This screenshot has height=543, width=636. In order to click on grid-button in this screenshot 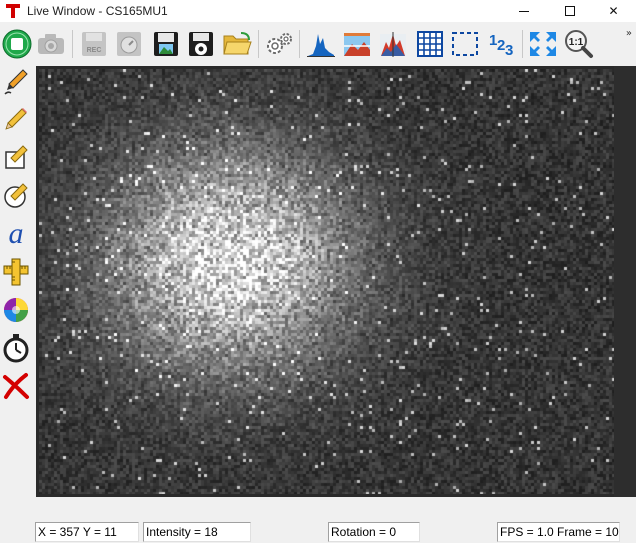, I will do `click(430, 44)`.